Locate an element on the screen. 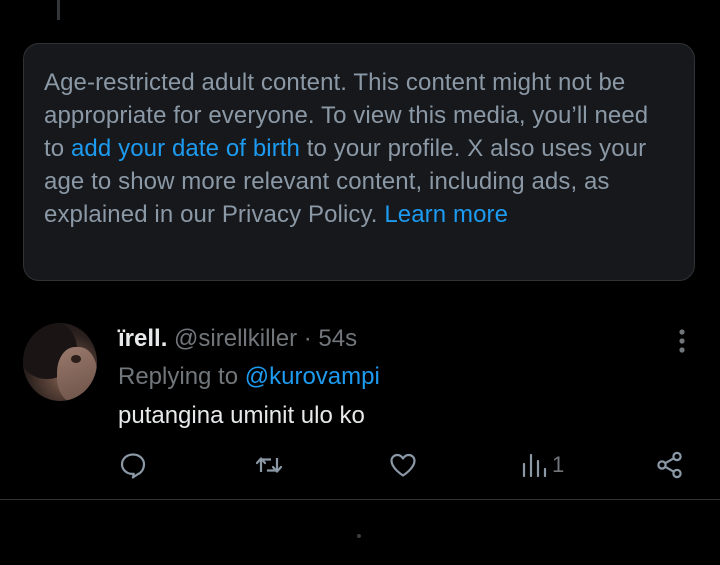 The image size is (720, 565). reply-icon is located at coordinates (133, 466).